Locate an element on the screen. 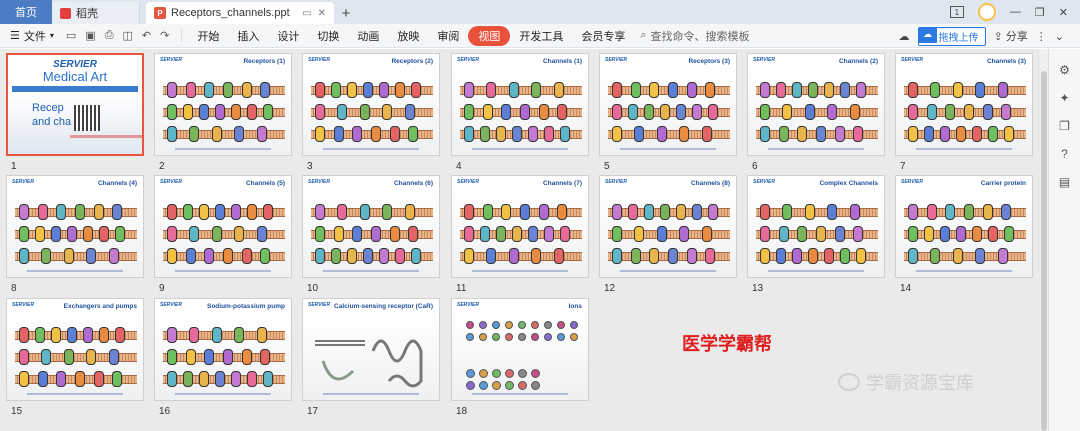 This screenshot has width=1080, height=431. copy-icon: ❐ is located at coordinates (1064, 126).